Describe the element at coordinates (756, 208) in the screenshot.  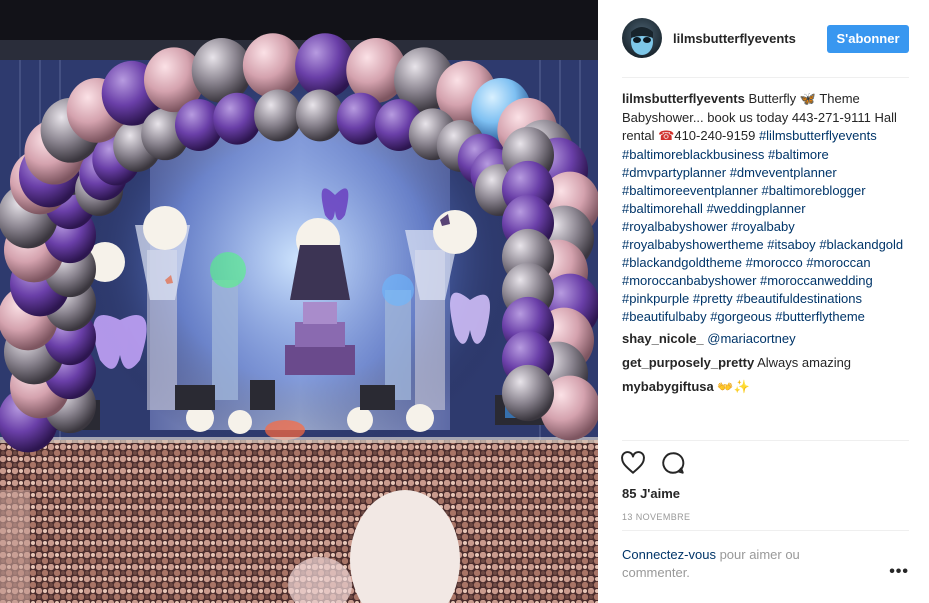
I see `hashtag-link: #weddingplanner` at that location.